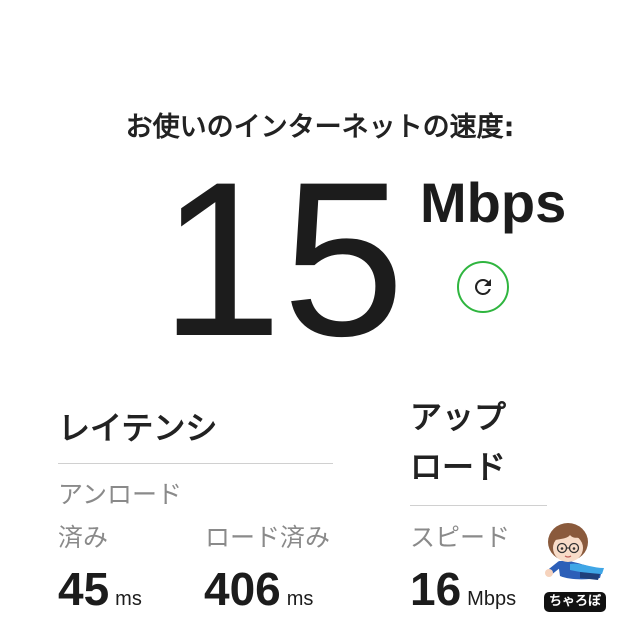 This screenshot has height=640, width=640. I want to click on loaded-latency-label: ロード済み, so click(268, 537).